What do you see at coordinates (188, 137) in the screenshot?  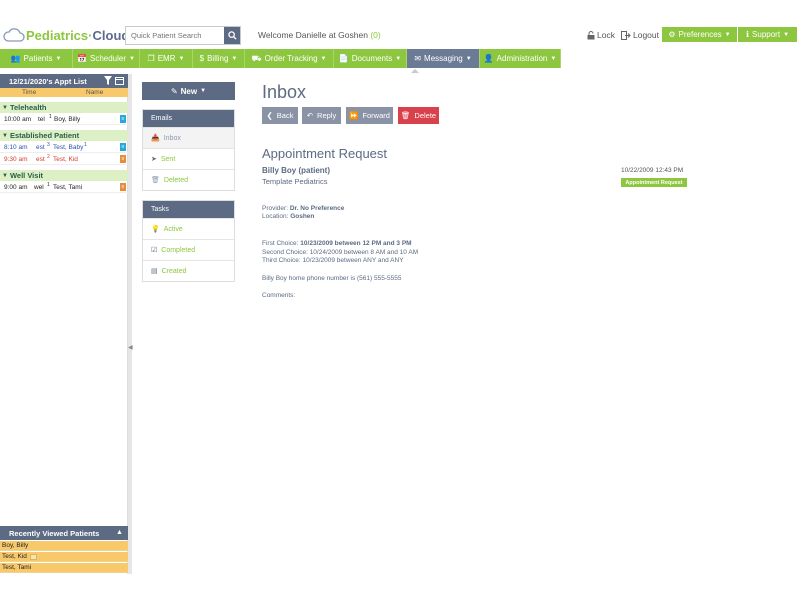 I see `folder-inbox: 📥 Inbox` at bounding box center [188, 137].